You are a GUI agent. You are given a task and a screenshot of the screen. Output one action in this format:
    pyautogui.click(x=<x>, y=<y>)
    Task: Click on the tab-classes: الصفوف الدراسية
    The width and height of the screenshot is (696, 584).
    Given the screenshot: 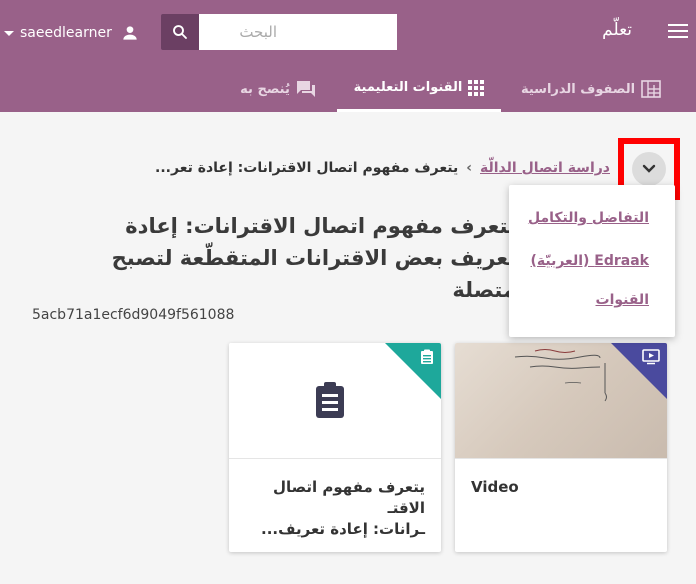 What is the action you would take?
    pyautogui.click(x=591, y=89)
    